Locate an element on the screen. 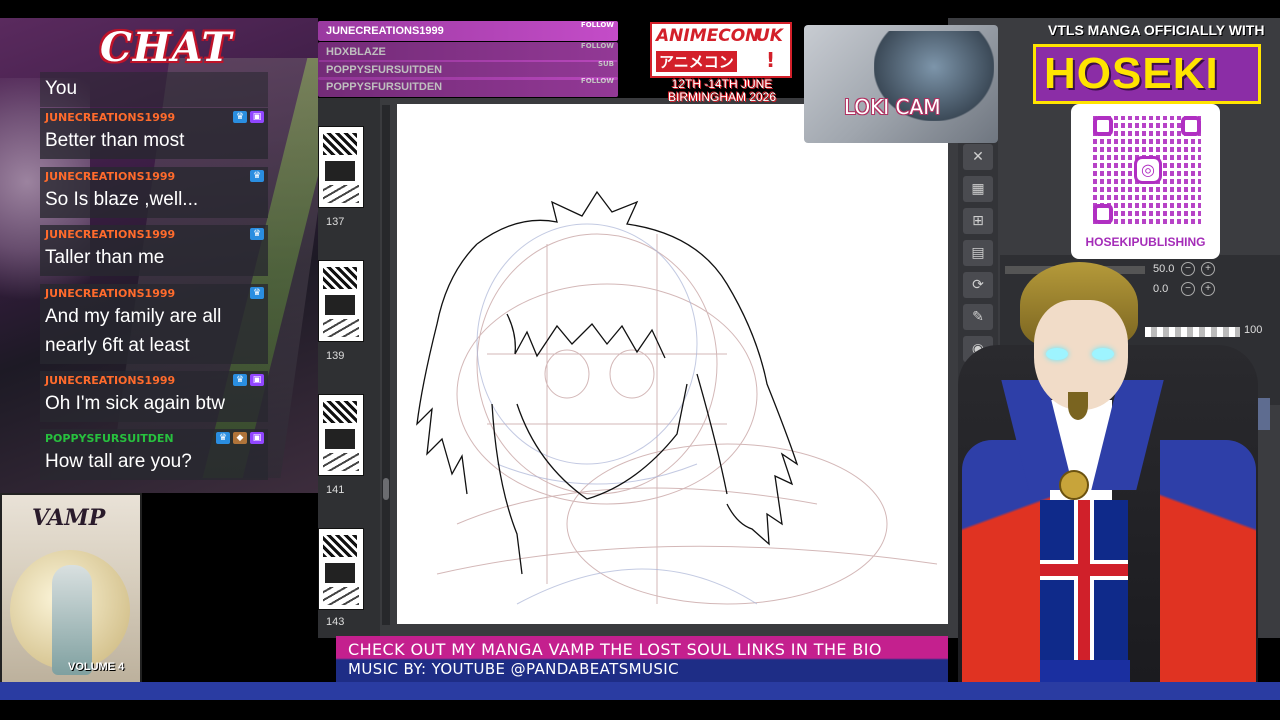 The height and width of the screenshot is (720, 1280). rotate-icon: ⟳ is located at coordinates (978, 285).